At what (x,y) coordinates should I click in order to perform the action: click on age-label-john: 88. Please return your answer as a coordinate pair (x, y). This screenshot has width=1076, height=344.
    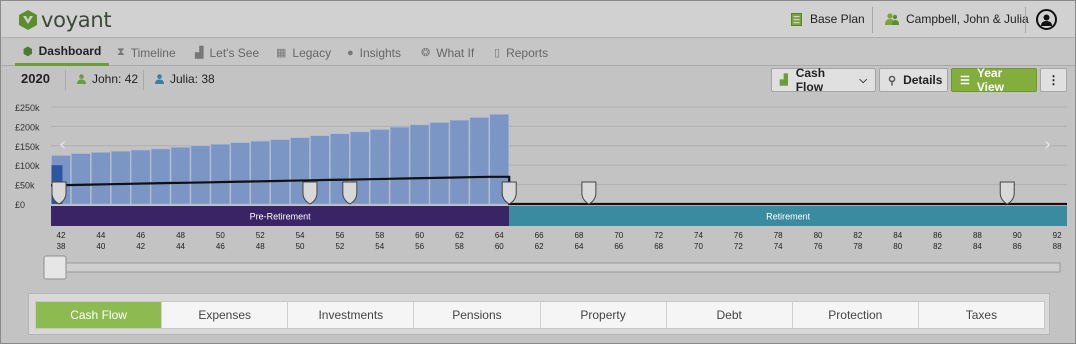
    Looking at the image, I should click on (977, 235).